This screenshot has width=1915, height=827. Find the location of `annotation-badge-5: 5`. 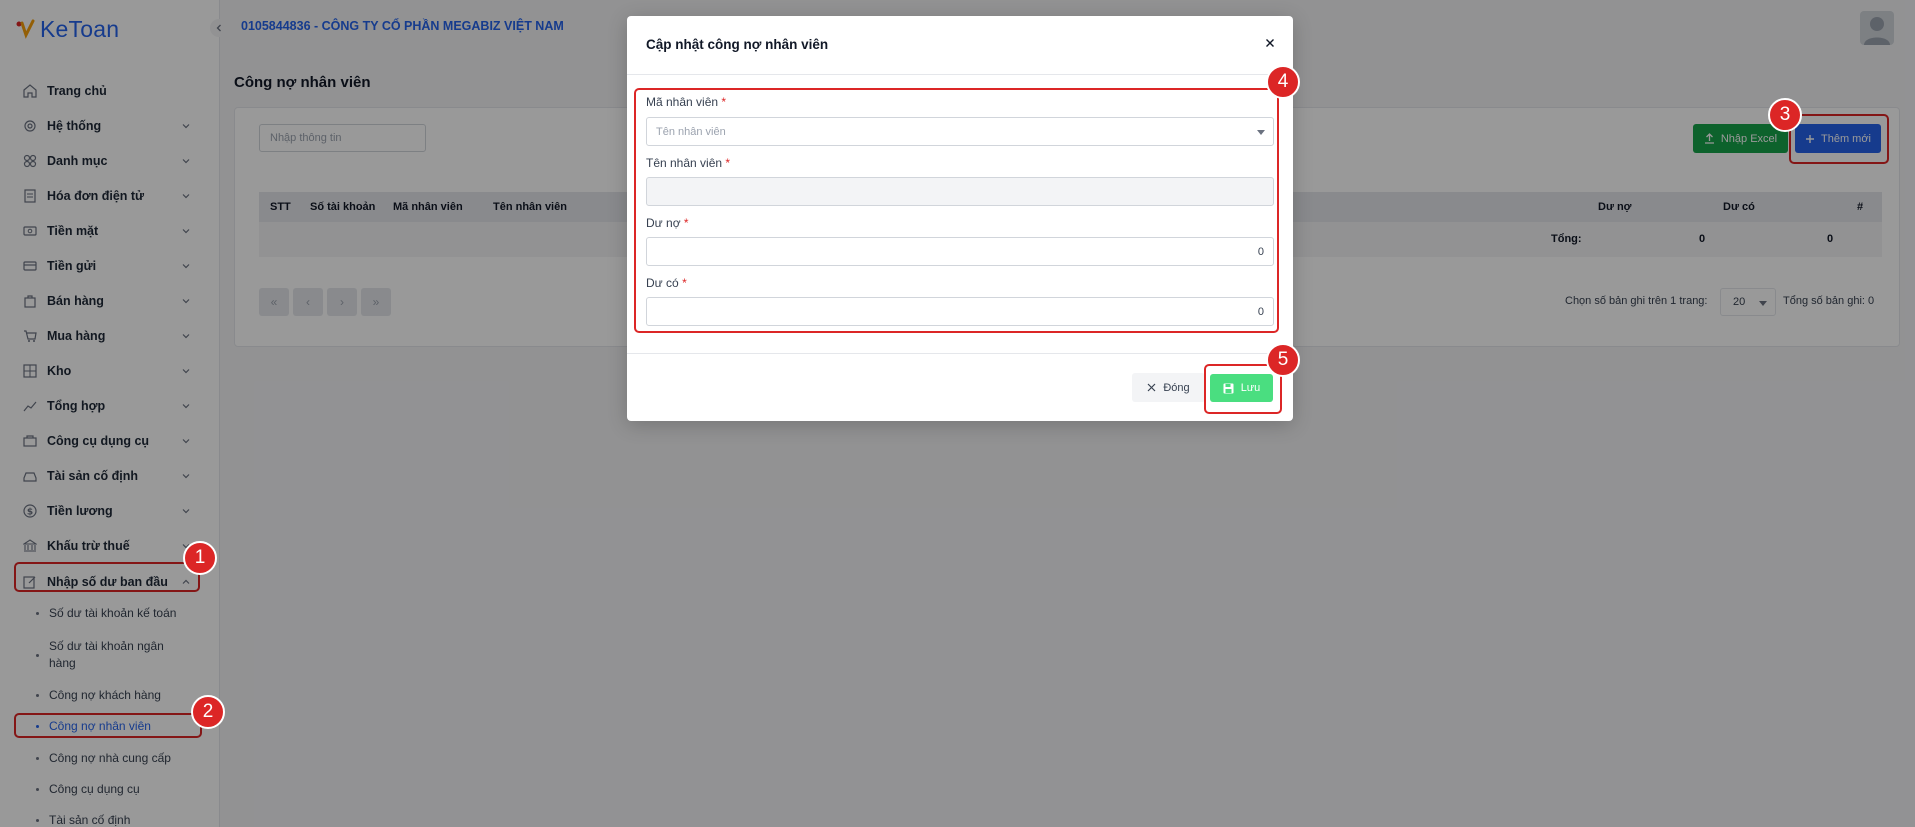

annotation-badge-5: 5 is located at coordinates (1283, 360).